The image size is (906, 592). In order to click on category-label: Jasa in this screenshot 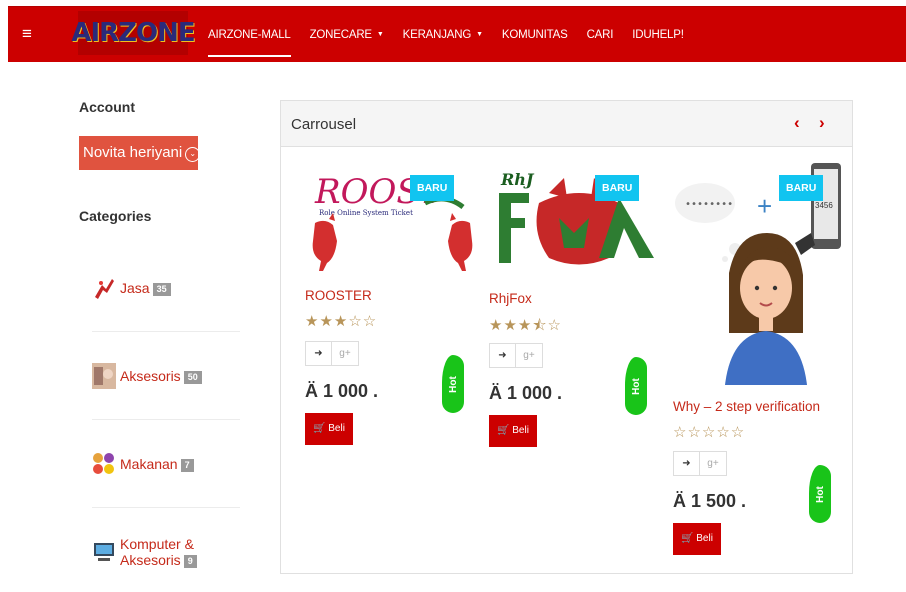, I will do `click(135, 287)`.